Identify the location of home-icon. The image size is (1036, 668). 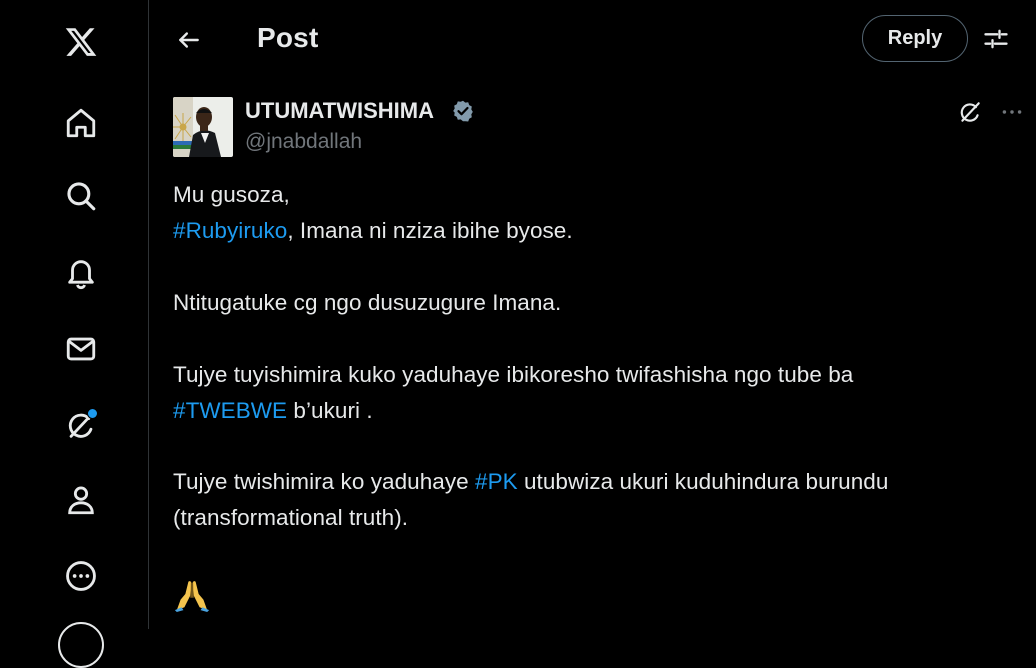
(81, 123).